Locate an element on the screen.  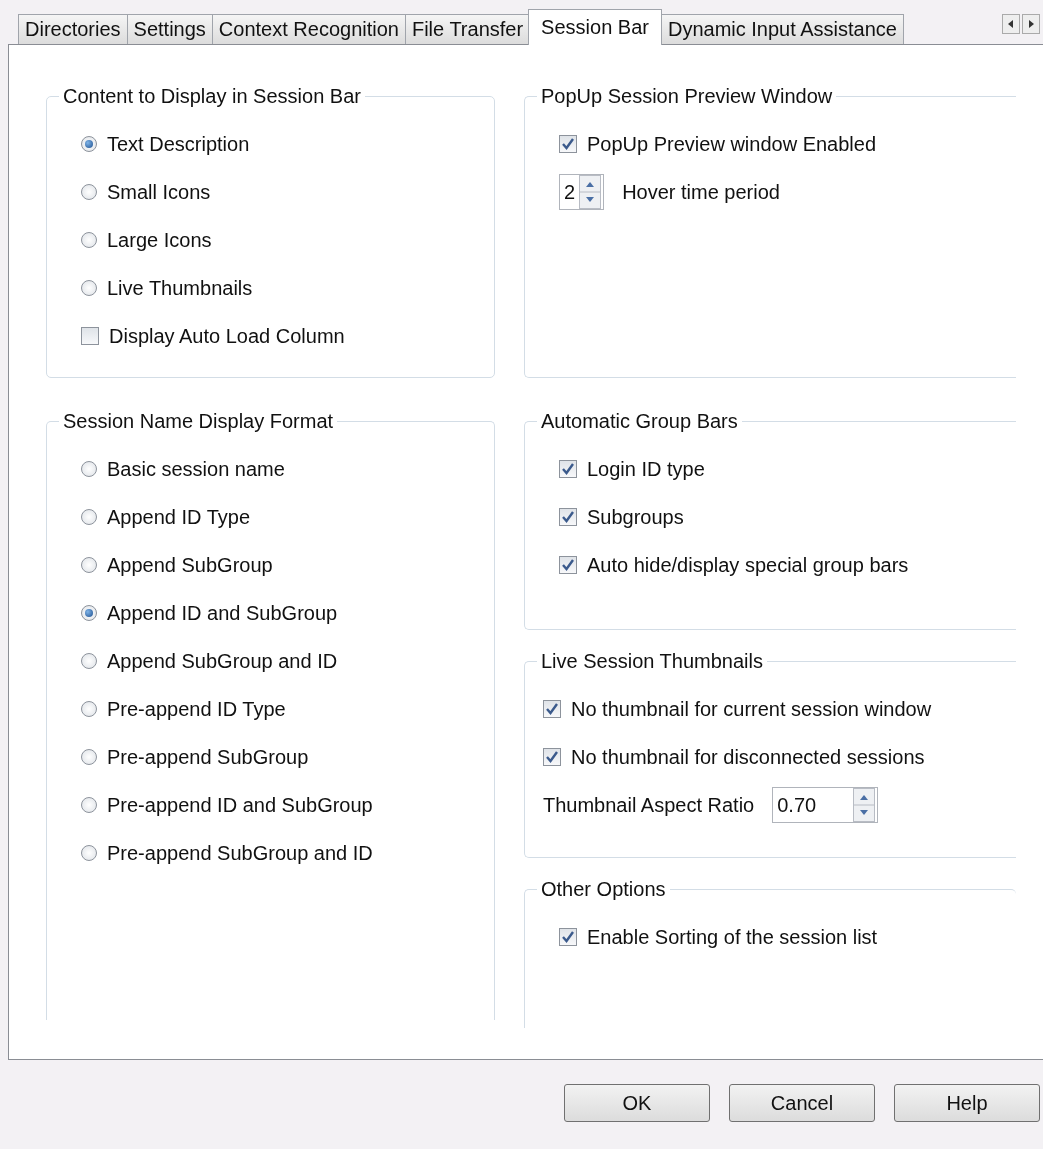
spin-label: Hover time period is located at coordinates (701, 192).